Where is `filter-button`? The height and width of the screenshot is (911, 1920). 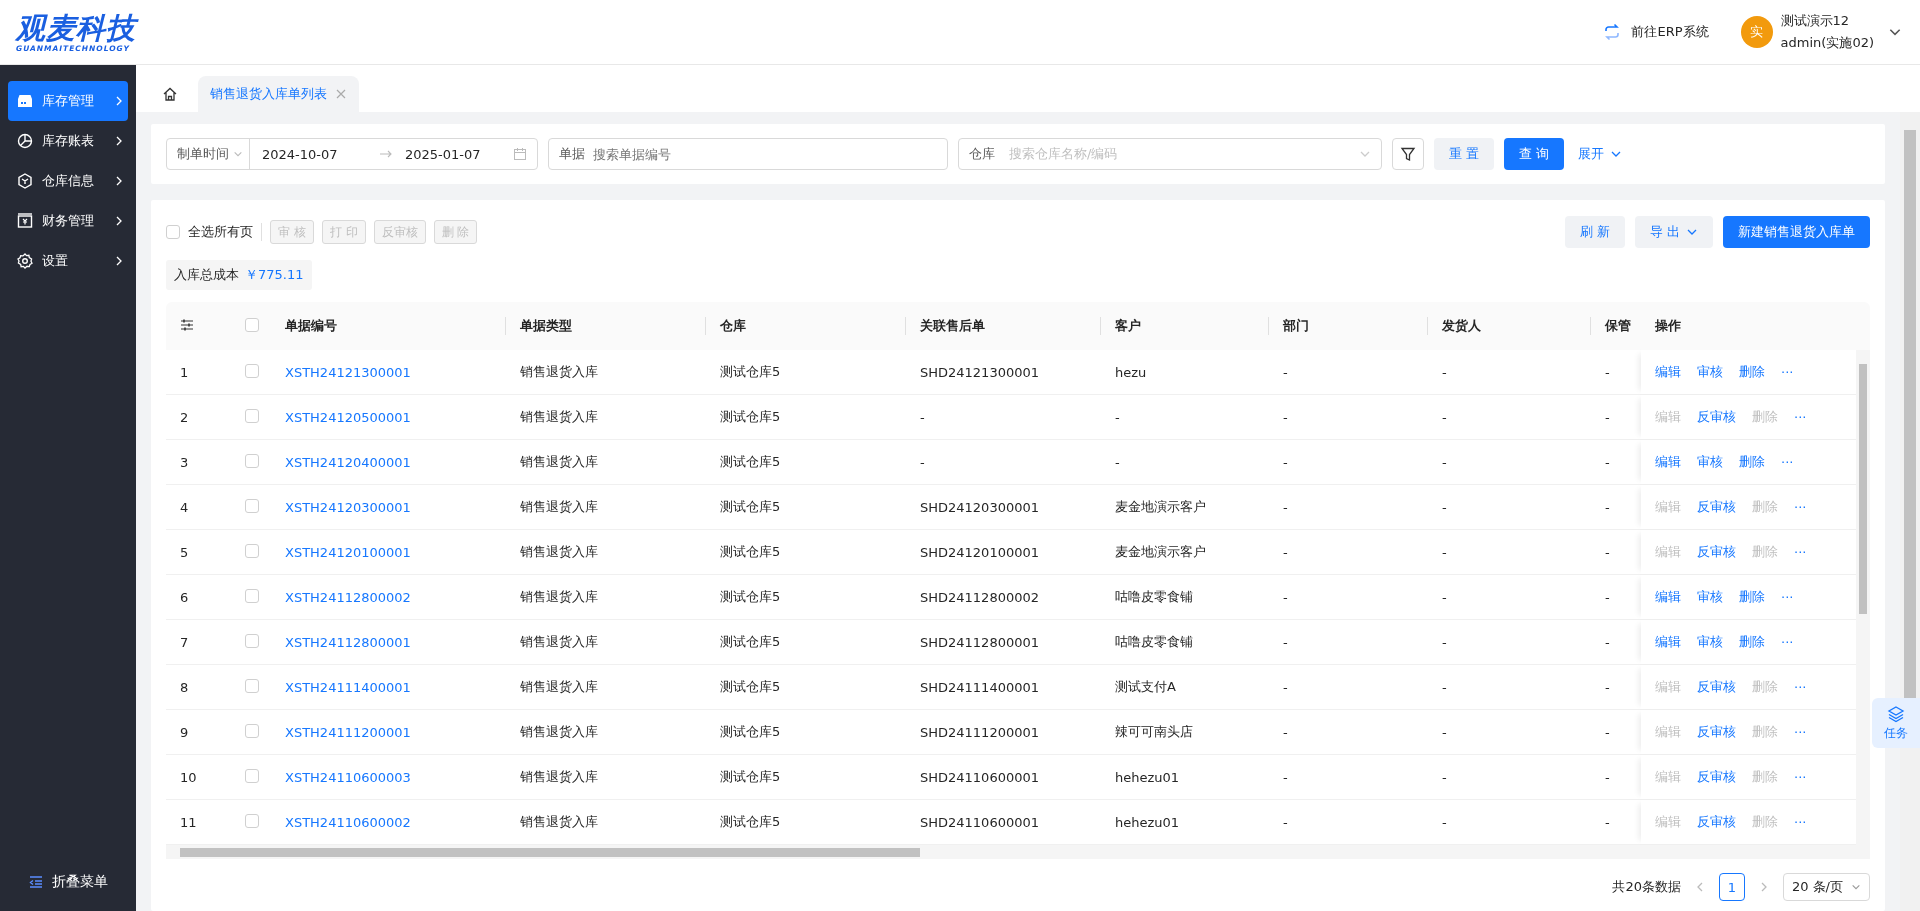 filter-button is located at coordinates (1408, 154).